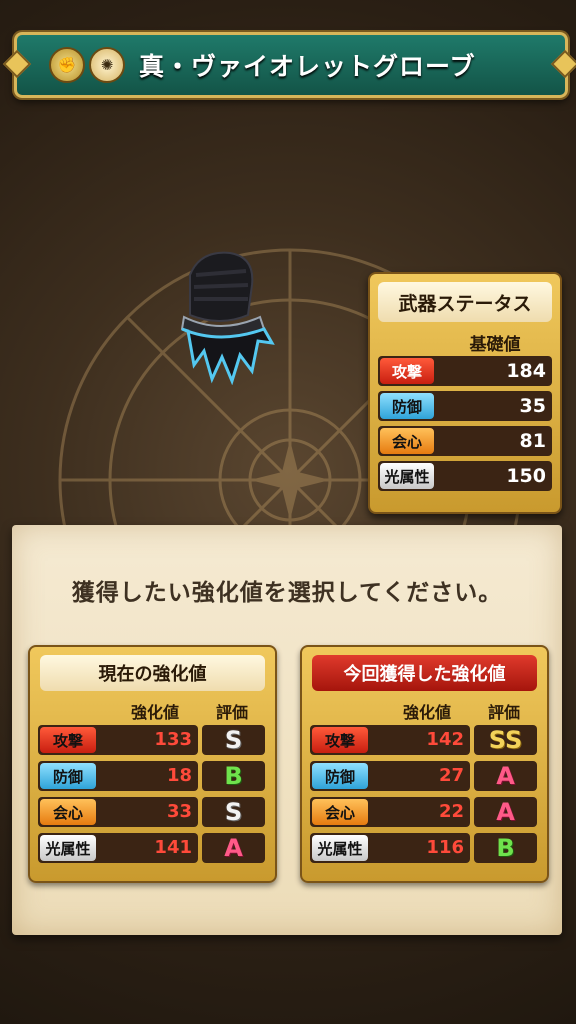  Describe the element at coordinates (526, 371) in the screenshot. I see `status-value: 184` at that location.